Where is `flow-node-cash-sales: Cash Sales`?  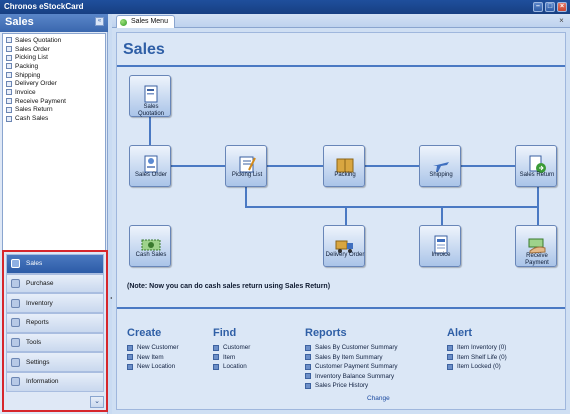
flow-node-cash-sales: Cash Sales is located at coordinates (150, 246).